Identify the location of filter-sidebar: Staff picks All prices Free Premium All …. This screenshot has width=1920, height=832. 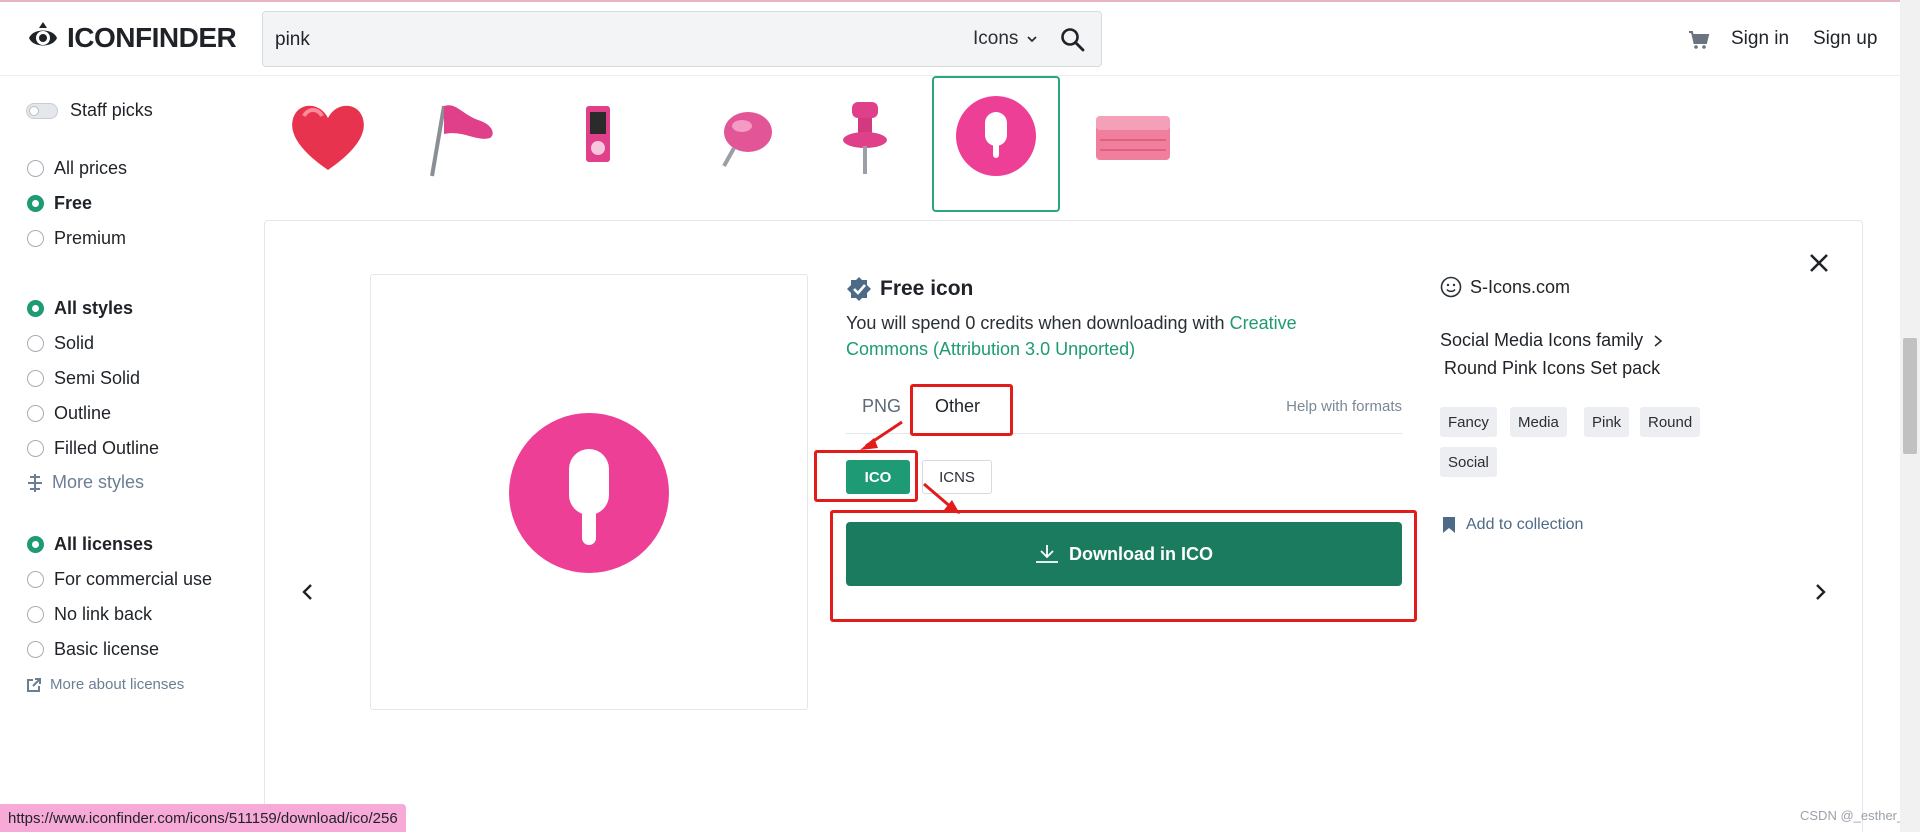
(131, 446).